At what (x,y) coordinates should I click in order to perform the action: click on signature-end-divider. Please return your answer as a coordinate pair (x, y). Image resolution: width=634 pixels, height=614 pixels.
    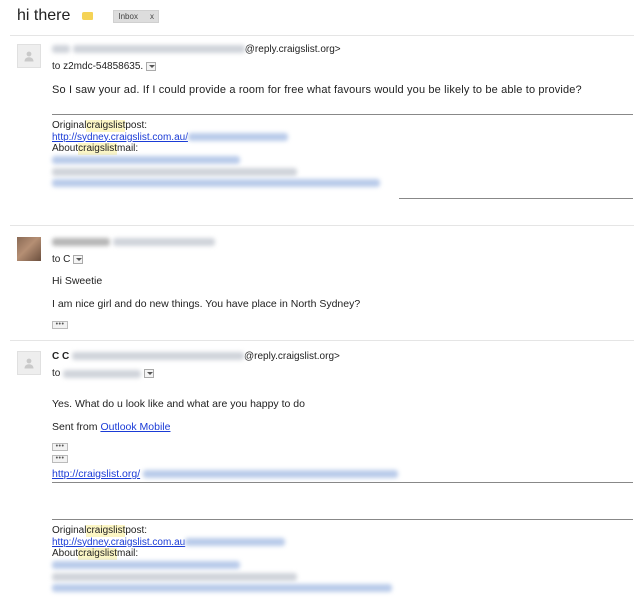
    Looking at the image, I should click on (516, 198).